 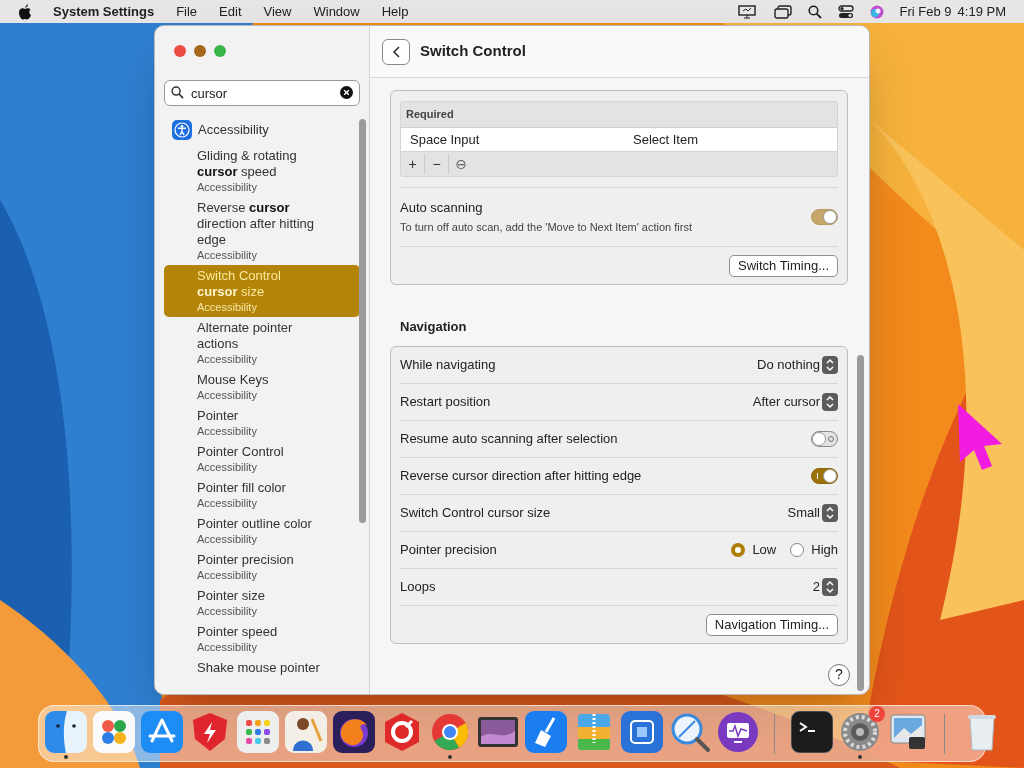 What do you see at coordinates (473, 51) in the screenshot?
I see `page-title: Switch Control` at bounding box center [473, 51].